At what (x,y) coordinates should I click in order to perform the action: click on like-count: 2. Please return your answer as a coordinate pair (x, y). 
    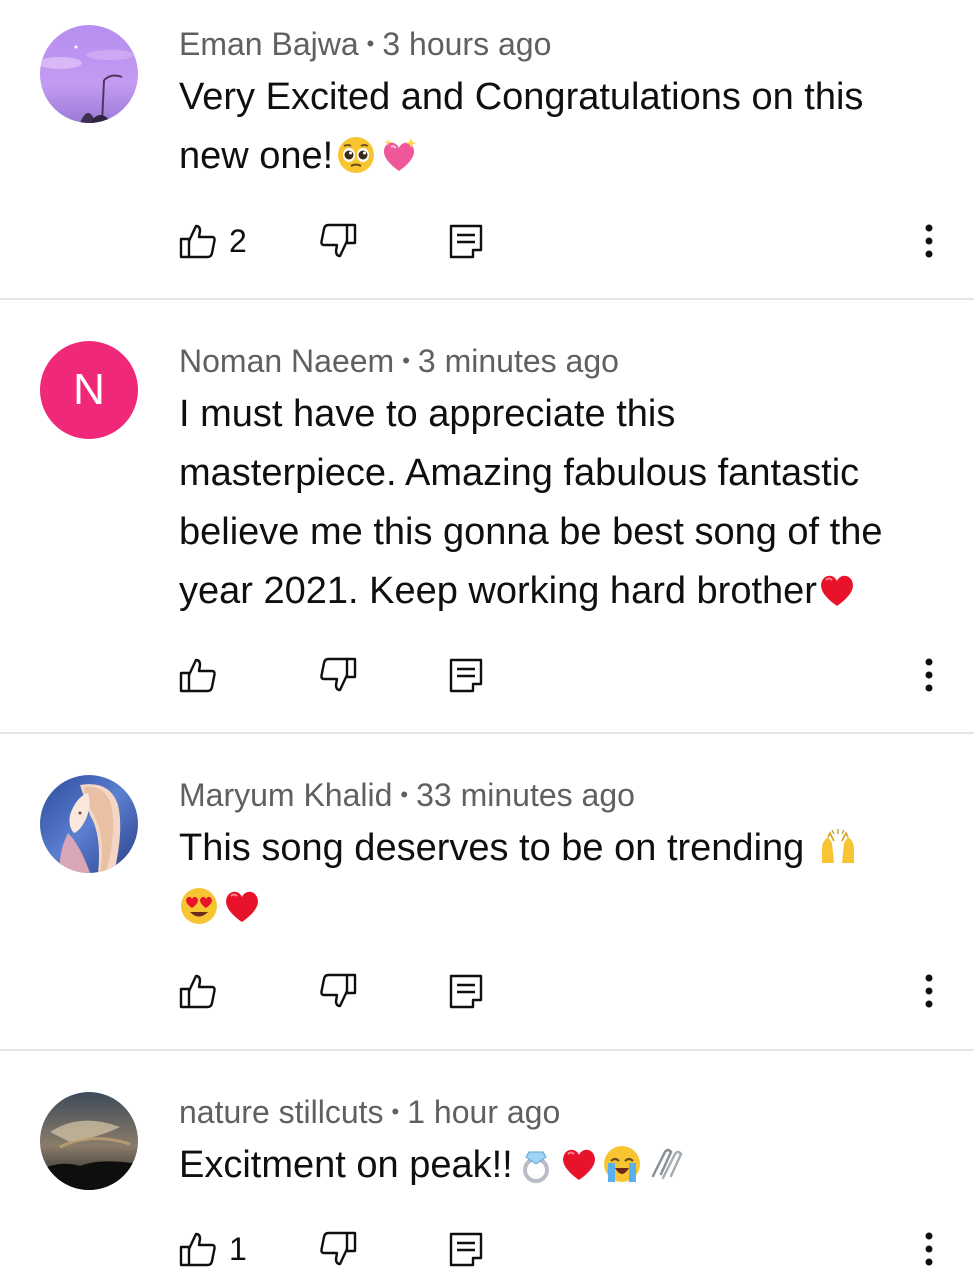
    Looking at the image, I should click on (238, 241).